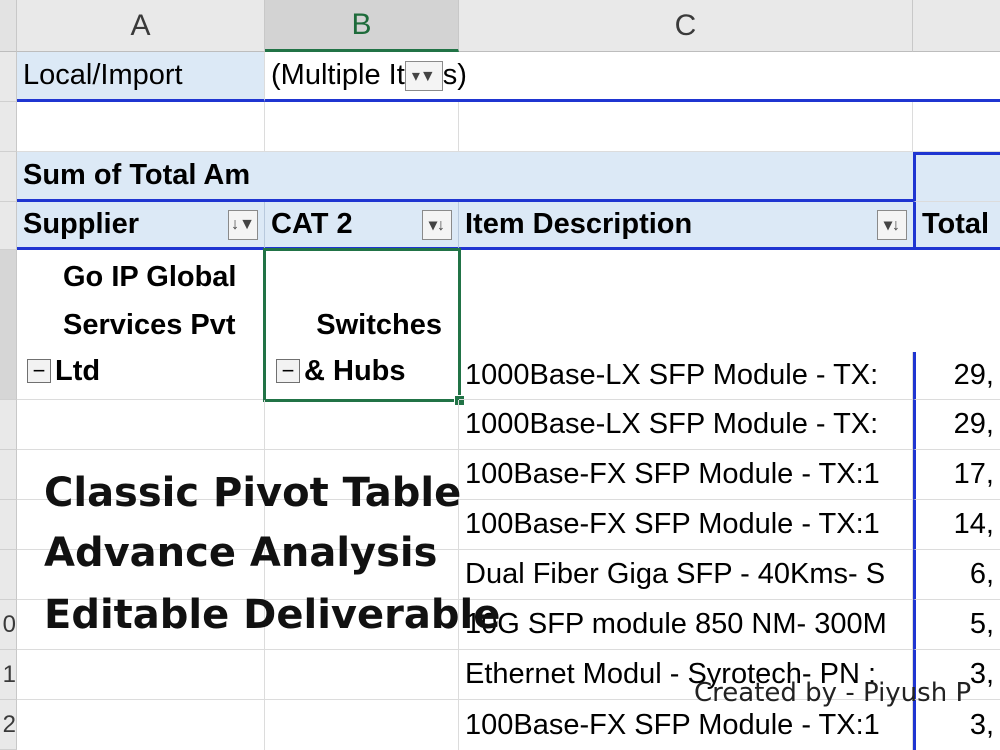 This screenshot has width=1000, height=750. I want to click on supplier-name-line-3: Ltd, so click(78, 370).